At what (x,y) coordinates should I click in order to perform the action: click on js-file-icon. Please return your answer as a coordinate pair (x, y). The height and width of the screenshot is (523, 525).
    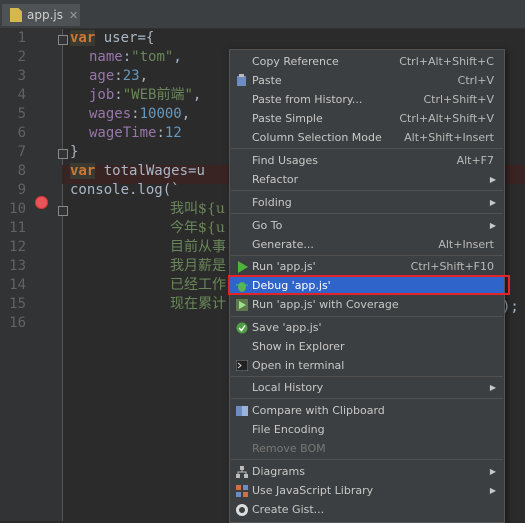
    Looking at the image, I should click on (16, 15).